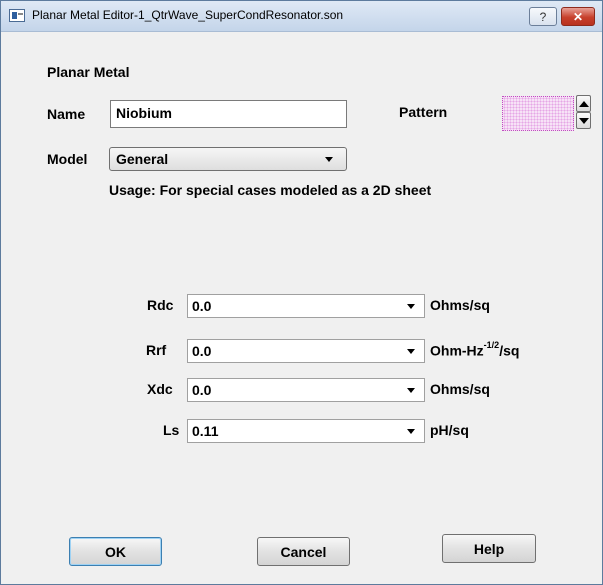 This screenshot has height=585, width=603. Describe the element at coordinates (156, 350) in the screenshot. I see `rrf-label: Rrf` at that location.